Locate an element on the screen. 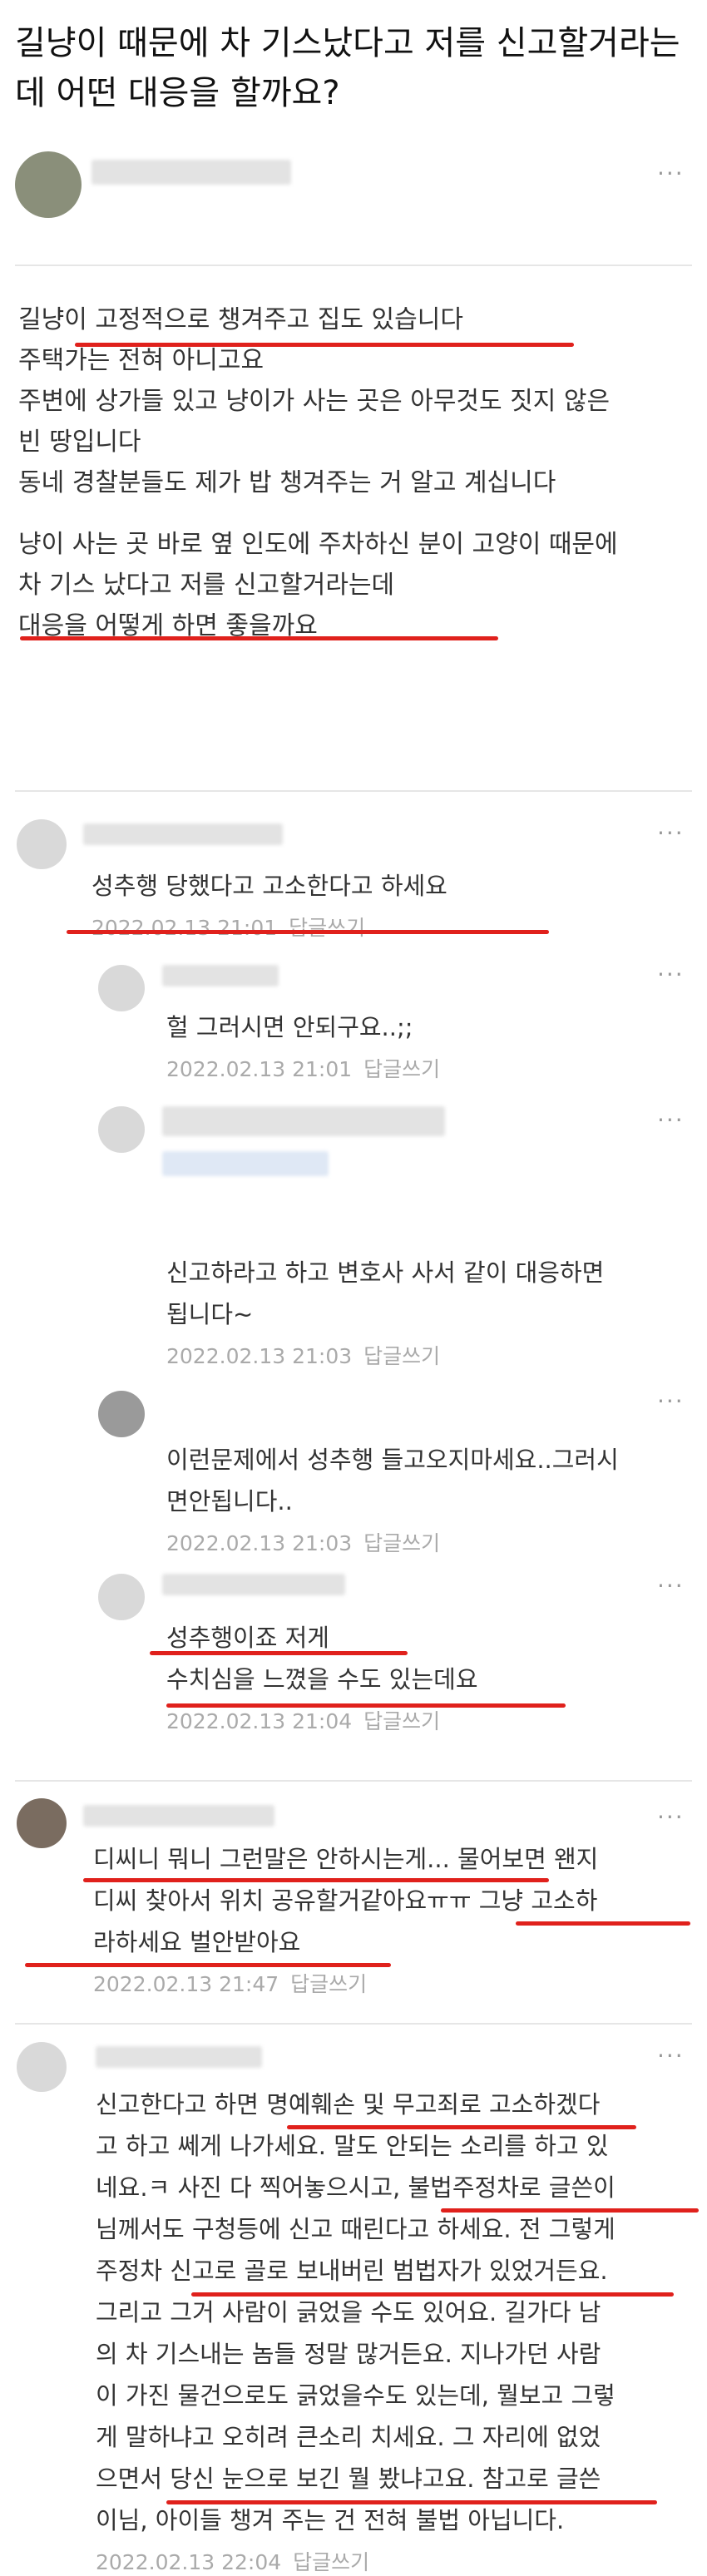  comment-text: 으면서 당신 눈으로 보긴 뭘 봤냐고요. 참고로 글쓴 is located at coordinates (348, 2479).